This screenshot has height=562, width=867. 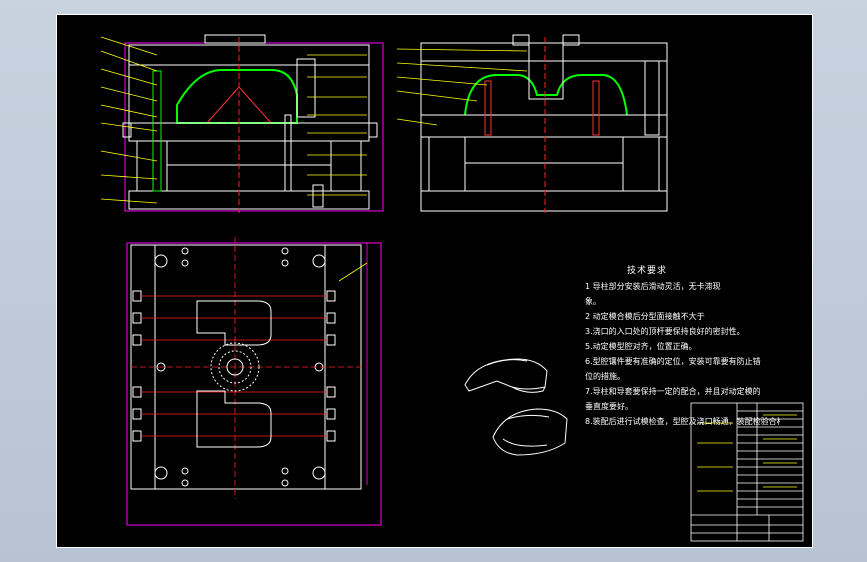 What do you see at coordinates (682, 421) in the screenshot?
I see `tech-note: 8.装配后进行试模检查，型腔及浇口畅通，装配检验合格。` at bounding box center [682, 421].